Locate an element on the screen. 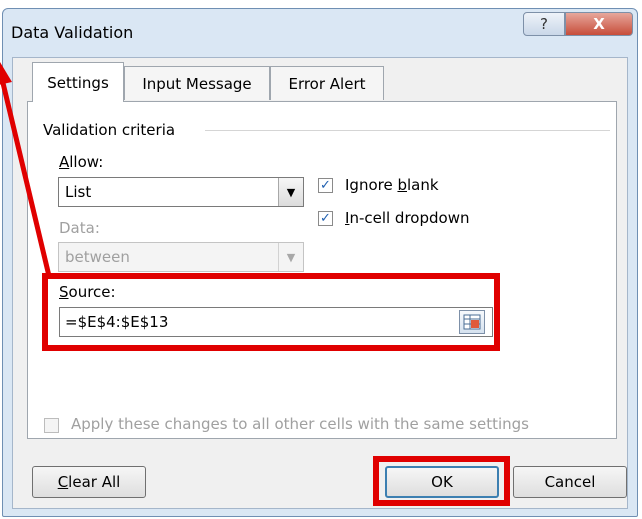 The height and width of the screenshot is (519, 642). dialog-title: Data Validation is located at coordinates (72, 32).